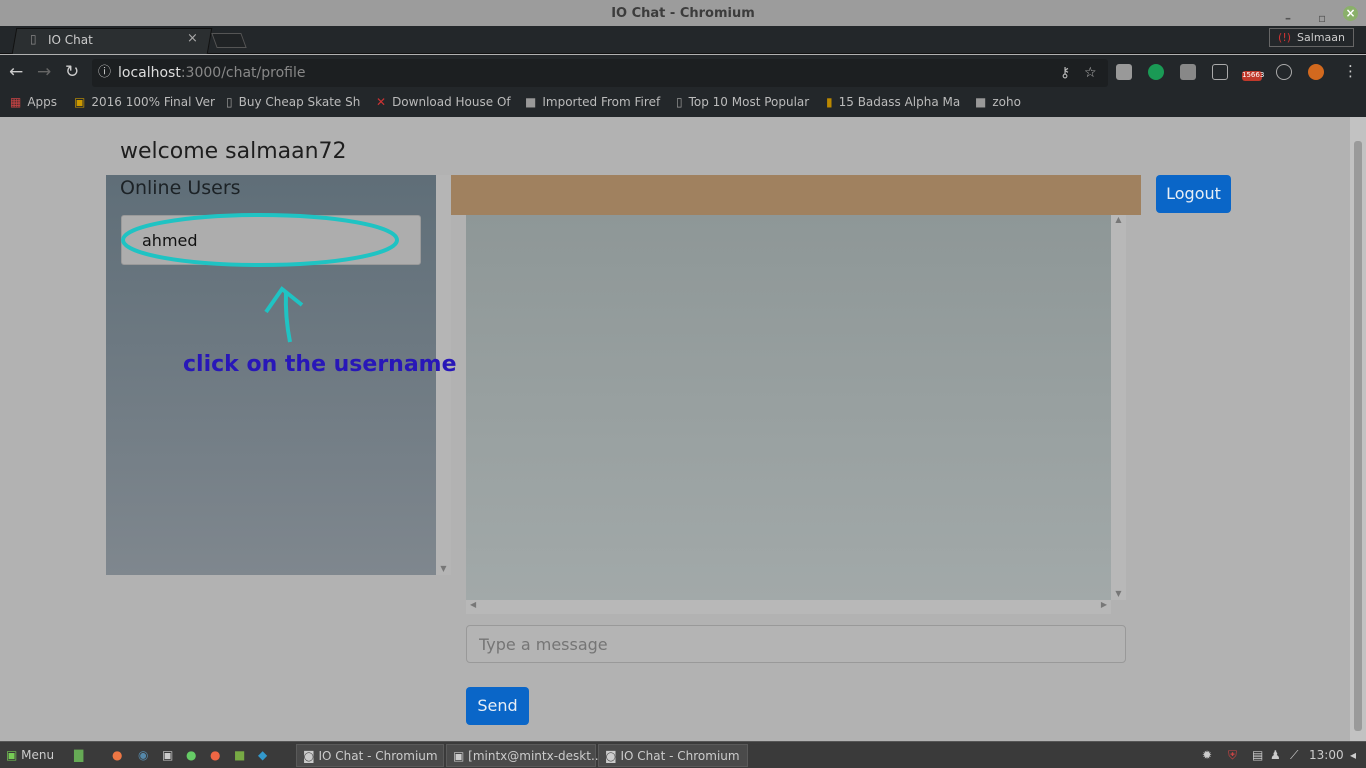  I want to click on tab-strip: ▯ IO Chat × (!) Salmaan, so click(683, 40).